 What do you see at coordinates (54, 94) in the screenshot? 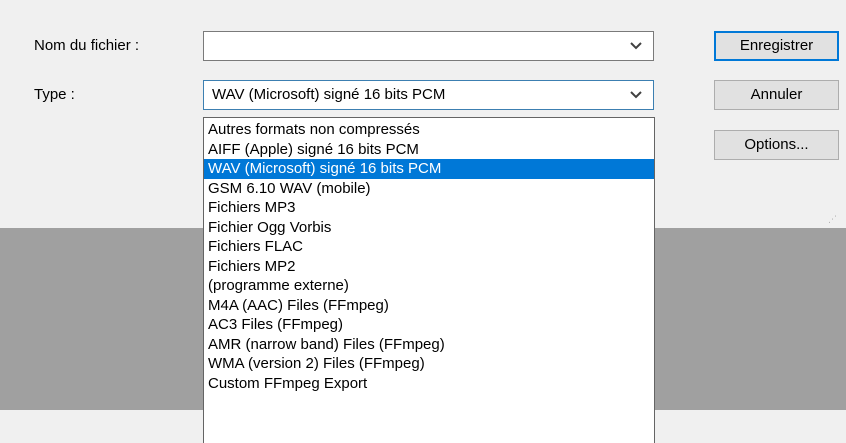
I see `type-label: Type :` at bounding box center [54, 94].